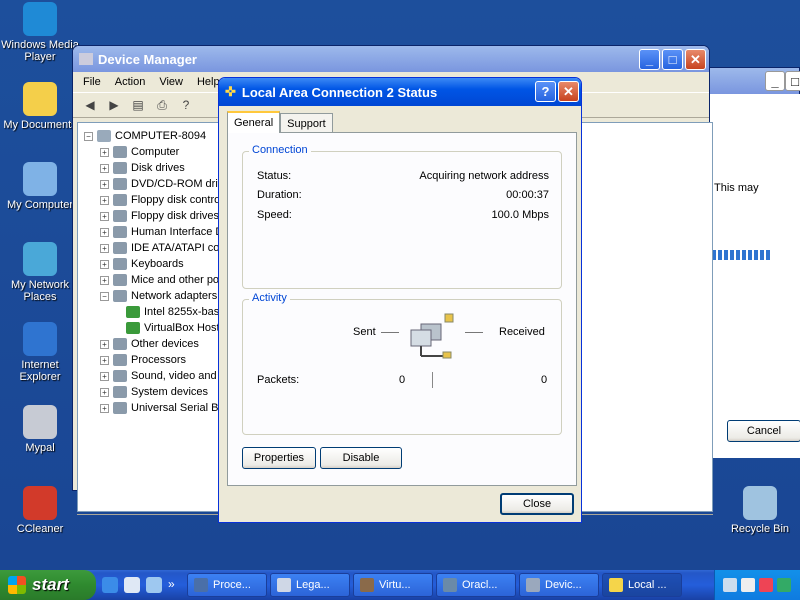  Describe the element at coordinates (162, 105) in the screenshot. I see `print-icon: ⎙` at that location.